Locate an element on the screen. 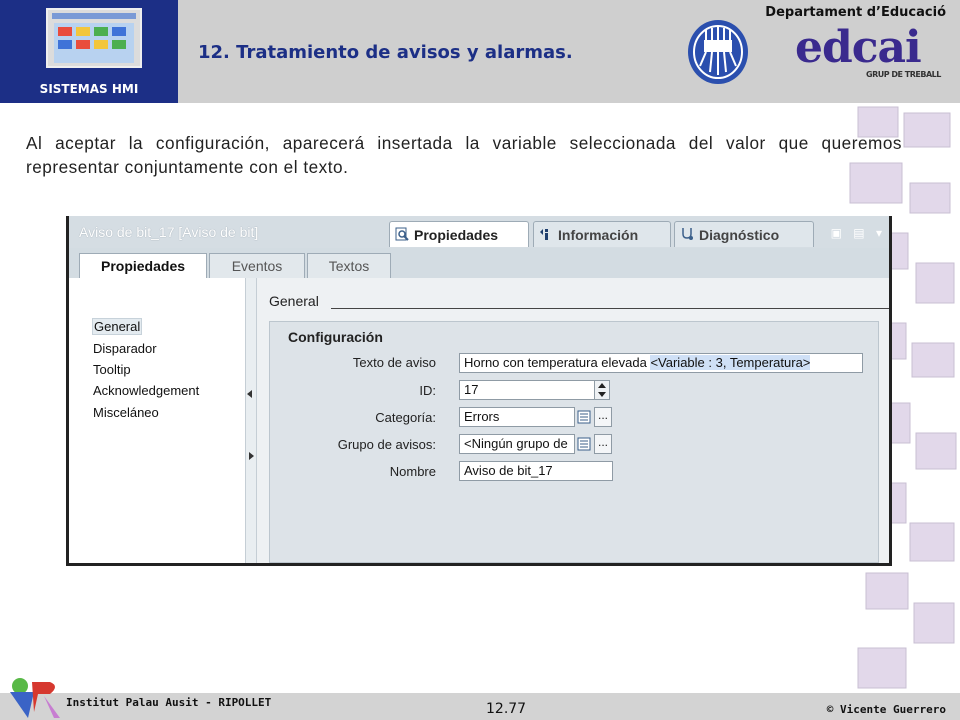  nav-item-acknowledgement: Acknowledgement is located at coordinates (146, 390).